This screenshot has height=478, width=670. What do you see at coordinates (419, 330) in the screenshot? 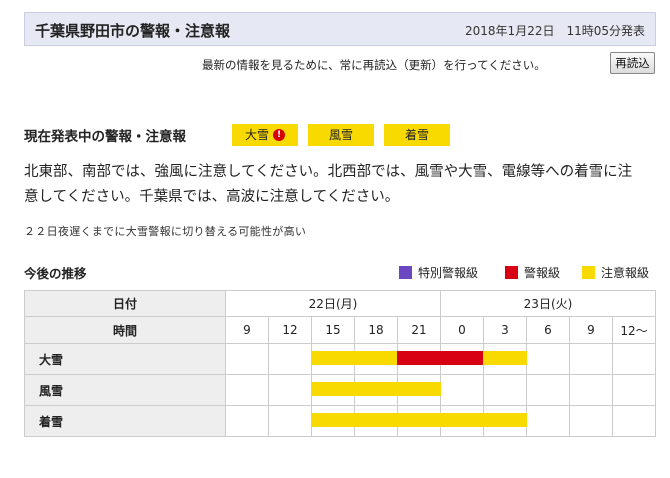
I see `time-cell: 21` at bounding box center [419, 330].